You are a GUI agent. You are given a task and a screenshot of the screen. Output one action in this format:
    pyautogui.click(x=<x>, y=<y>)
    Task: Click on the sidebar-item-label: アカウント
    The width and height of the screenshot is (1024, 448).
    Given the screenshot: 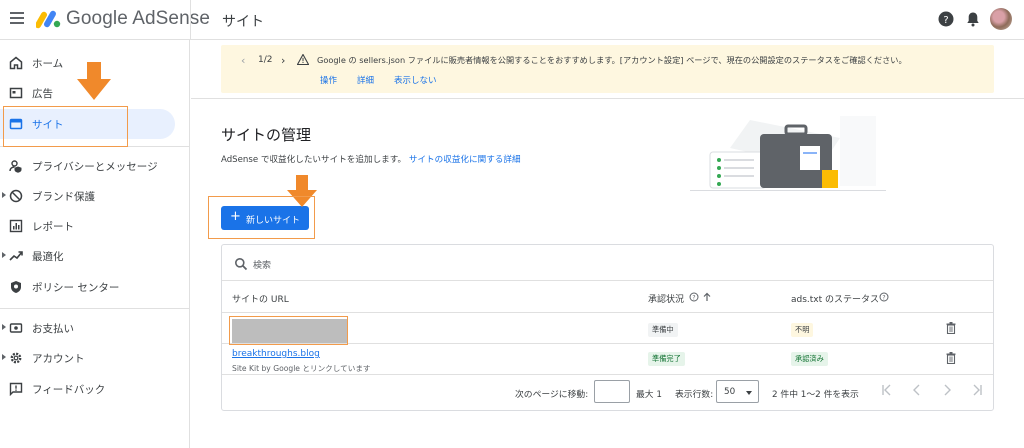 What is the action you would take?
    pyautogui.click(x=58, y=359)
    